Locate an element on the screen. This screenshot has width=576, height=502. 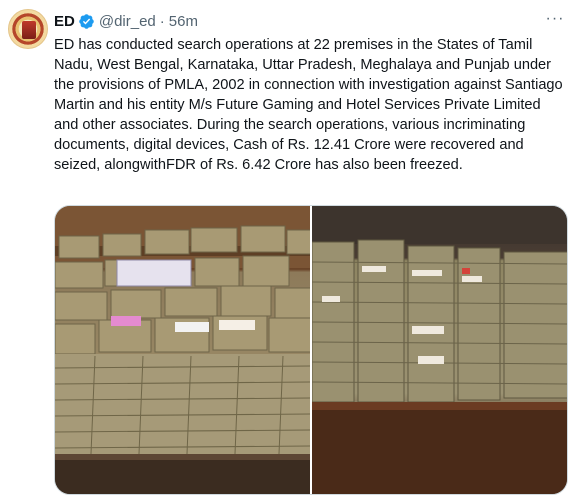
verified-badge-icon is located at coordinates (86, 21).